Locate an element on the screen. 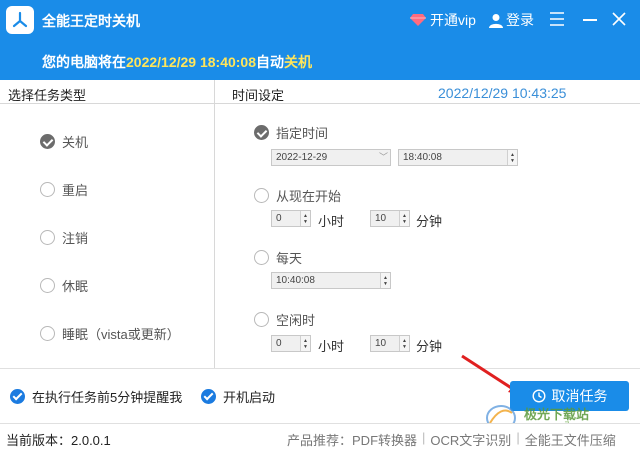 This screenshot has height=450, width=640. mode-label: 每天 is located at coordinates (289, 258).